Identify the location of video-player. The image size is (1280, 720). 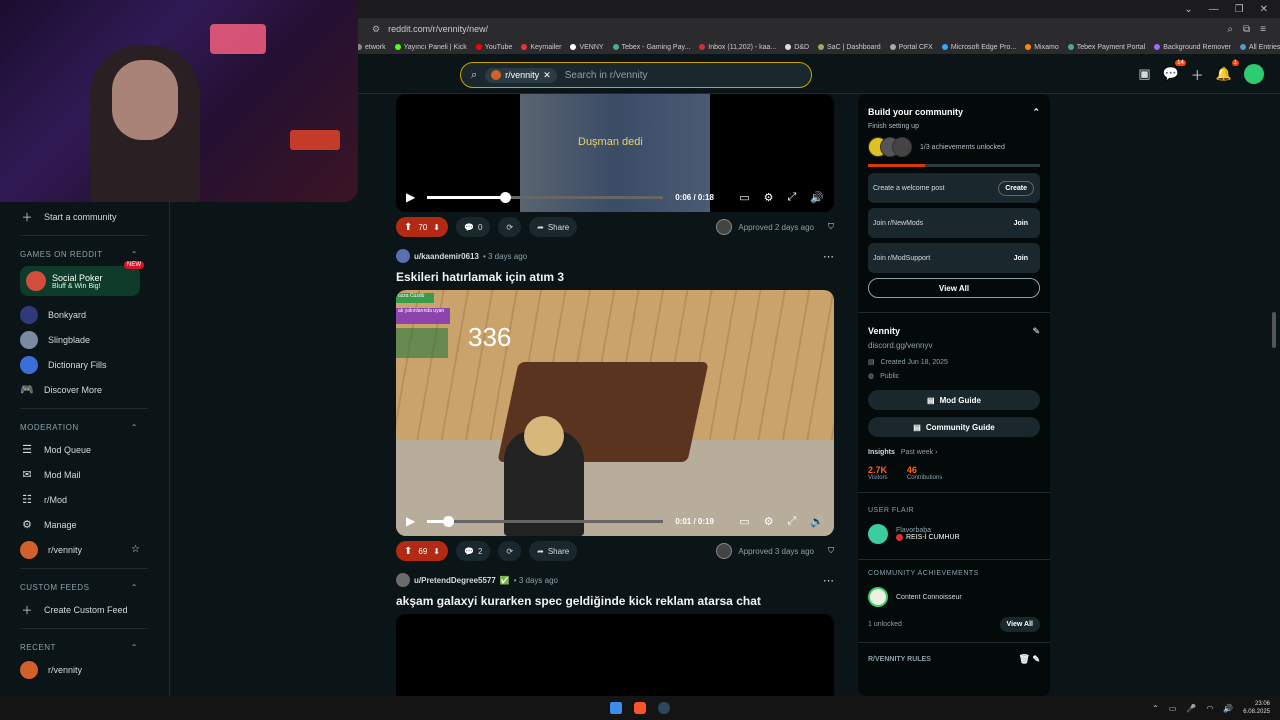
(615, 659).